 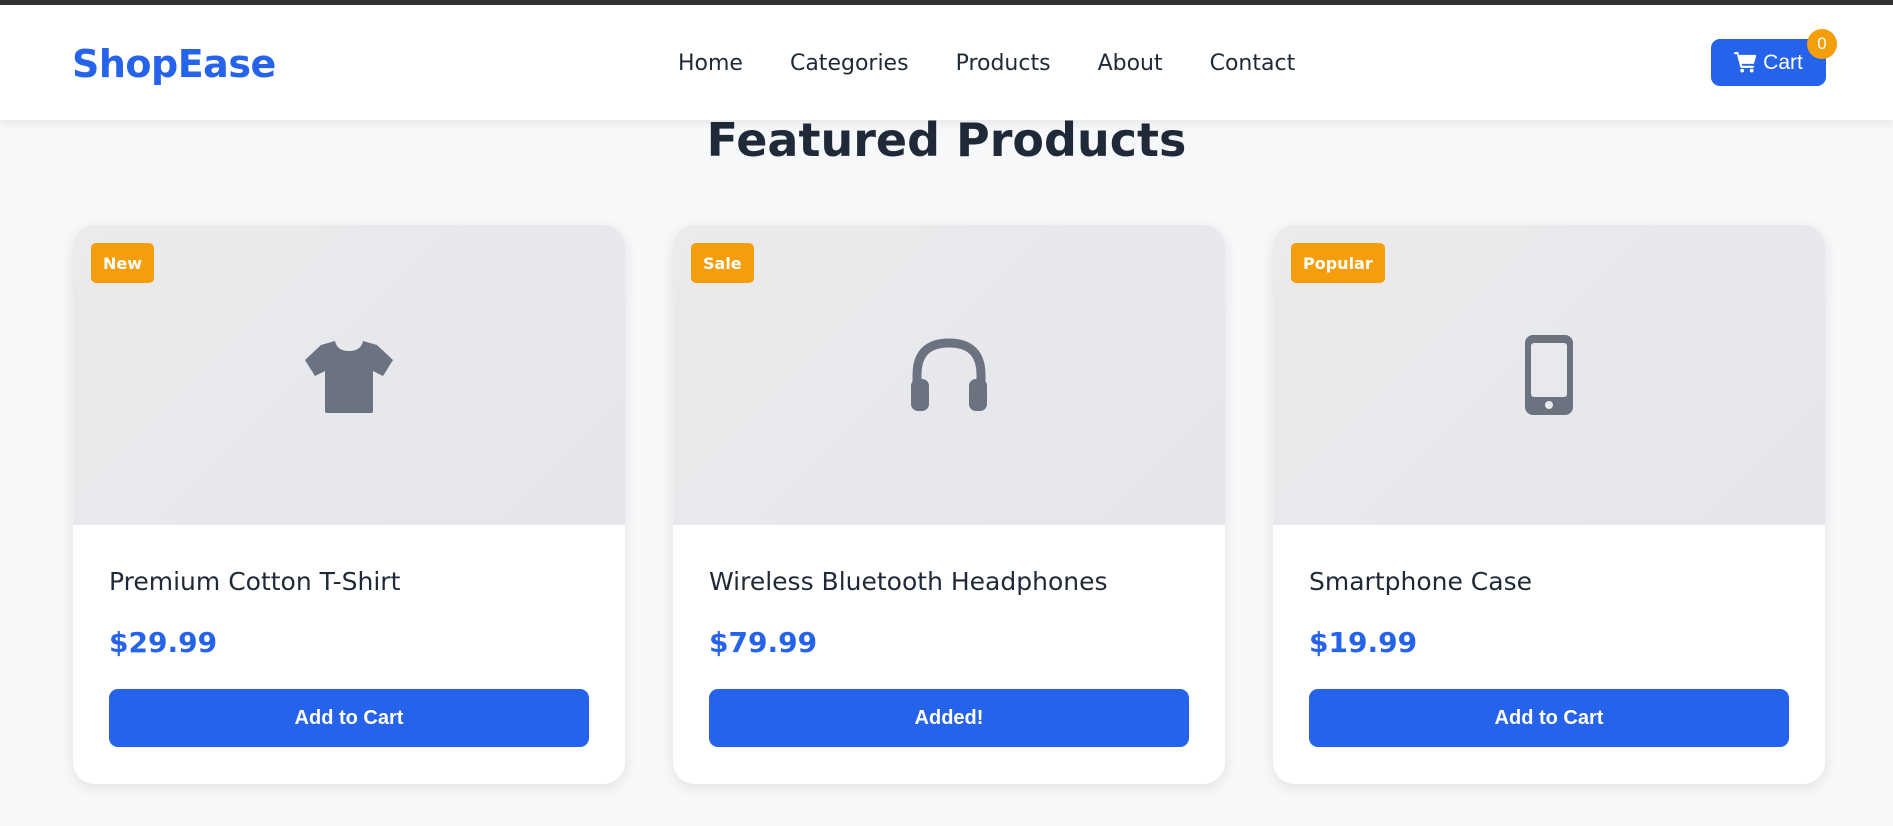 I want to click on product-image: Popular, so click(x=1549, y=375).